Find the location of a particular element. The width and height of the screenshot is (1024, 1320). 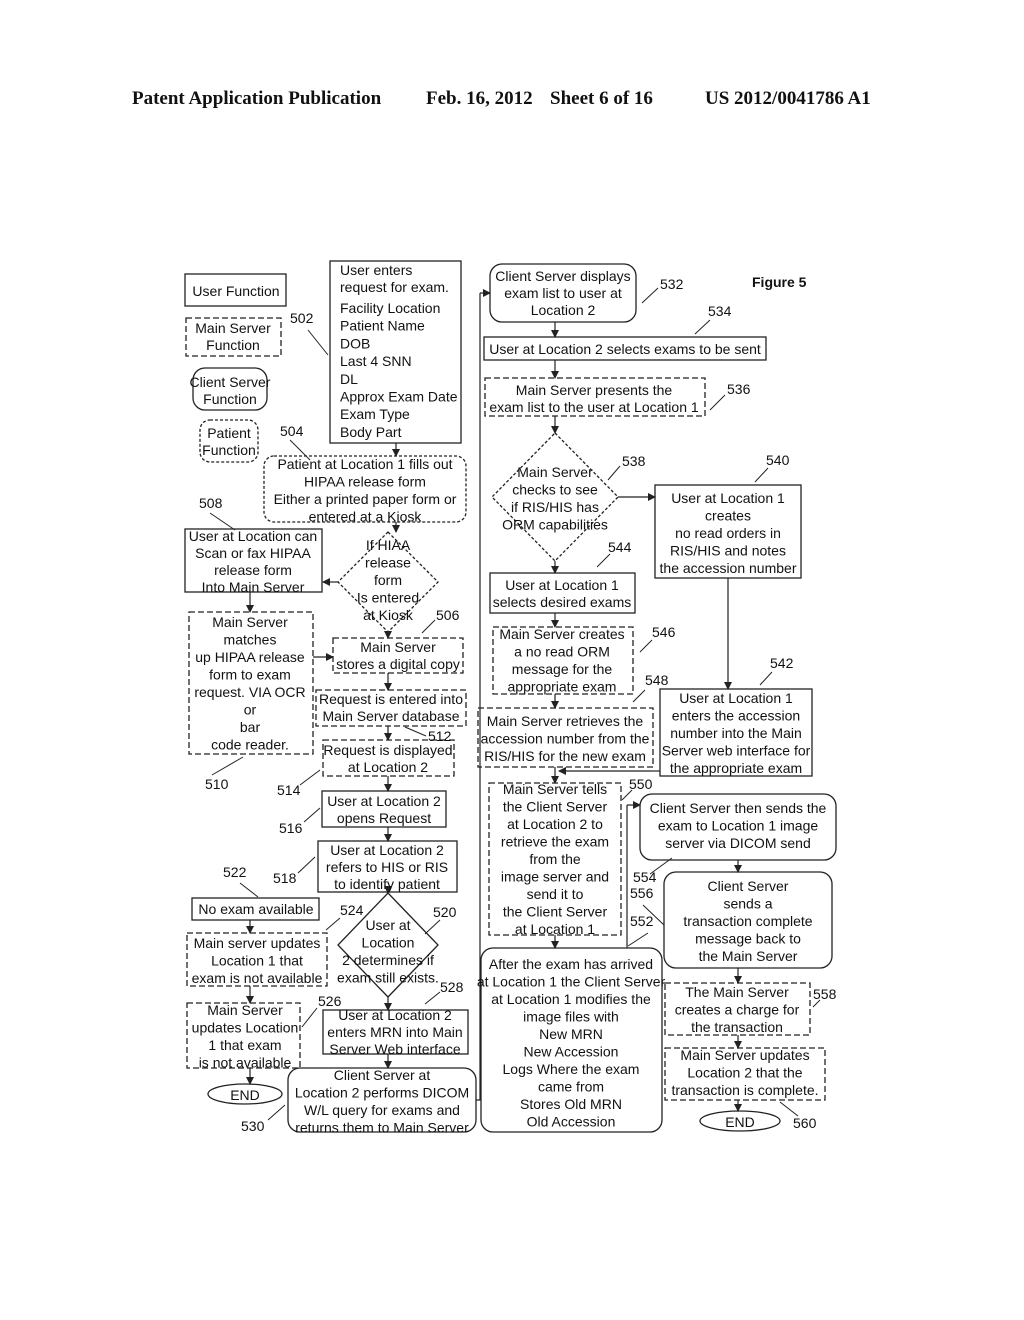

node-520-line: exam still exists. is located at coordinates (388, 978).